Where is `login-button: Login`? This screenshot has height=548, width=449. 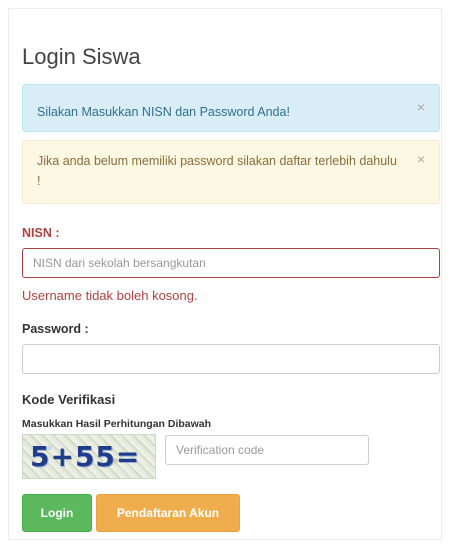
login-button: Login is located at coordinates (57, 513).